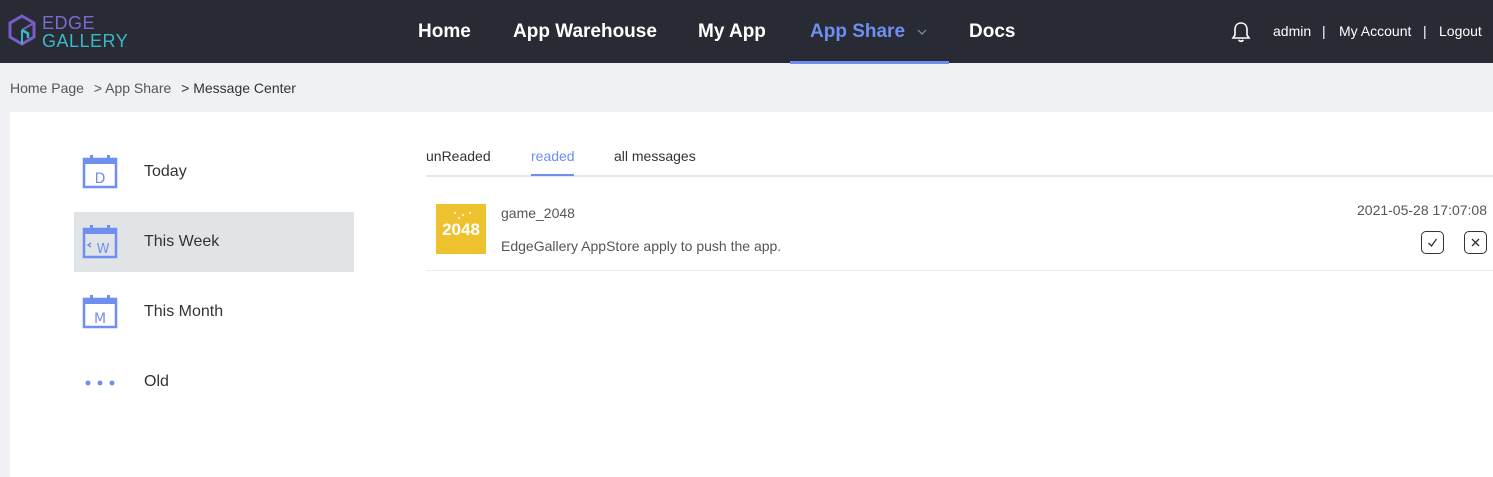 The height and width of the screenshot is (477, 1493). Describe the element at coordinates (553, 156) in the screenshot. I see `tab-readed: readed` at that location.